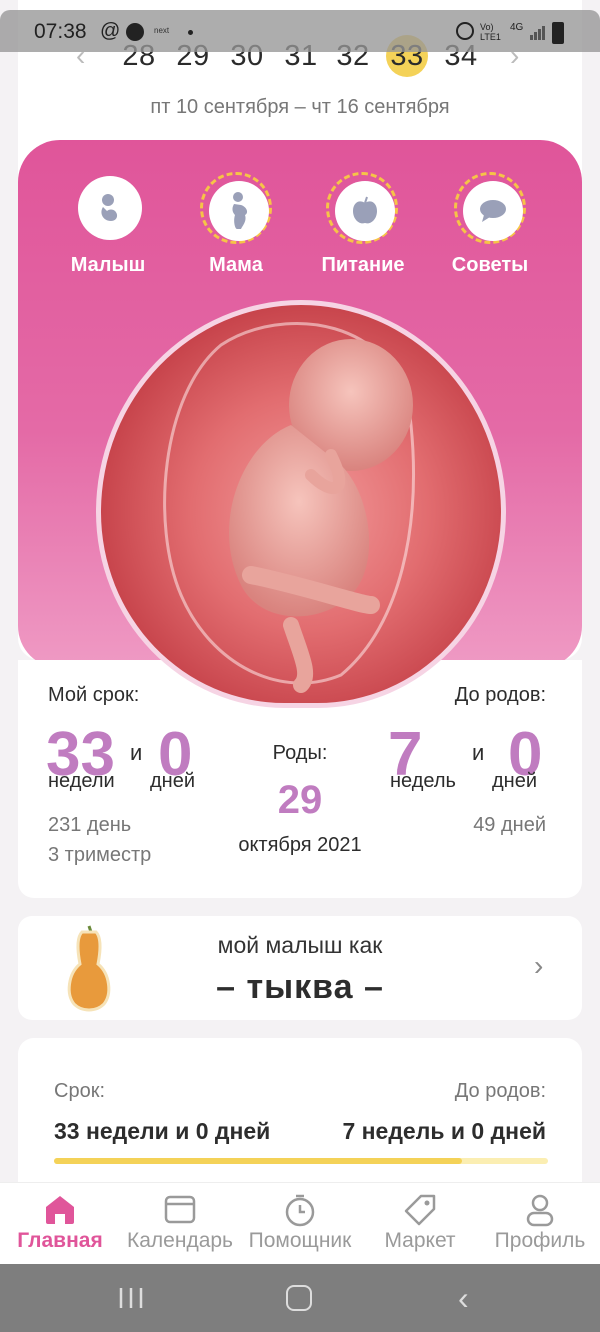 The image size is (600, 1332). What do you see at coordinates (538, 34) in the screenshot?
I see `signal-icon` at bounding box center [538, 34].